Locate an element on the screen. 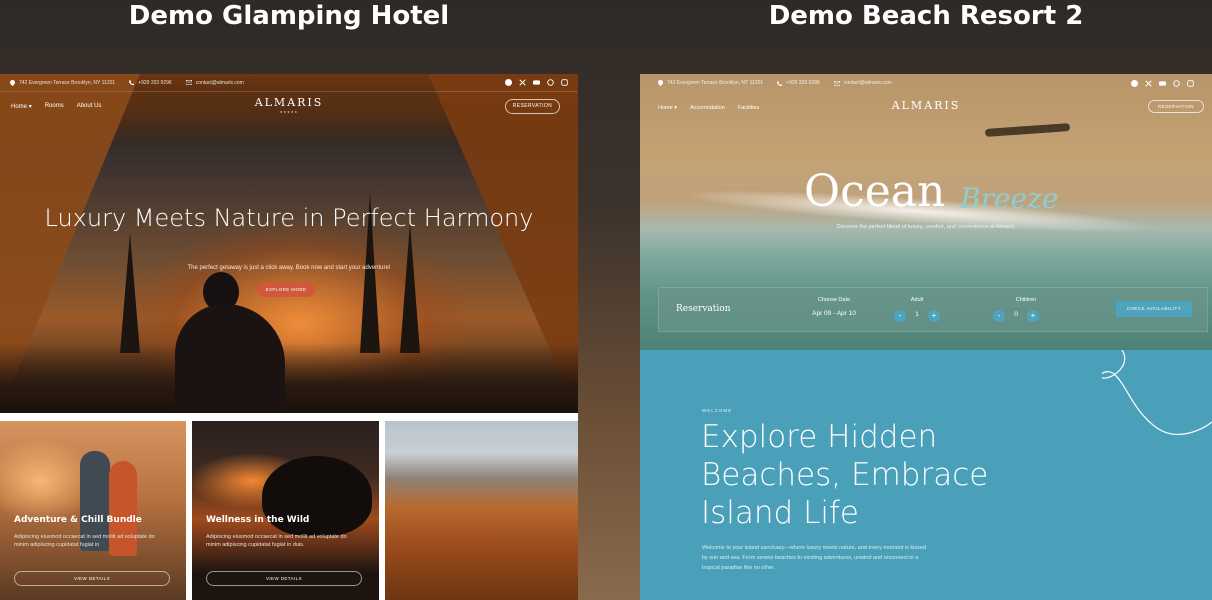  adult-decrement-button: - is located at coordinates (900, 316).